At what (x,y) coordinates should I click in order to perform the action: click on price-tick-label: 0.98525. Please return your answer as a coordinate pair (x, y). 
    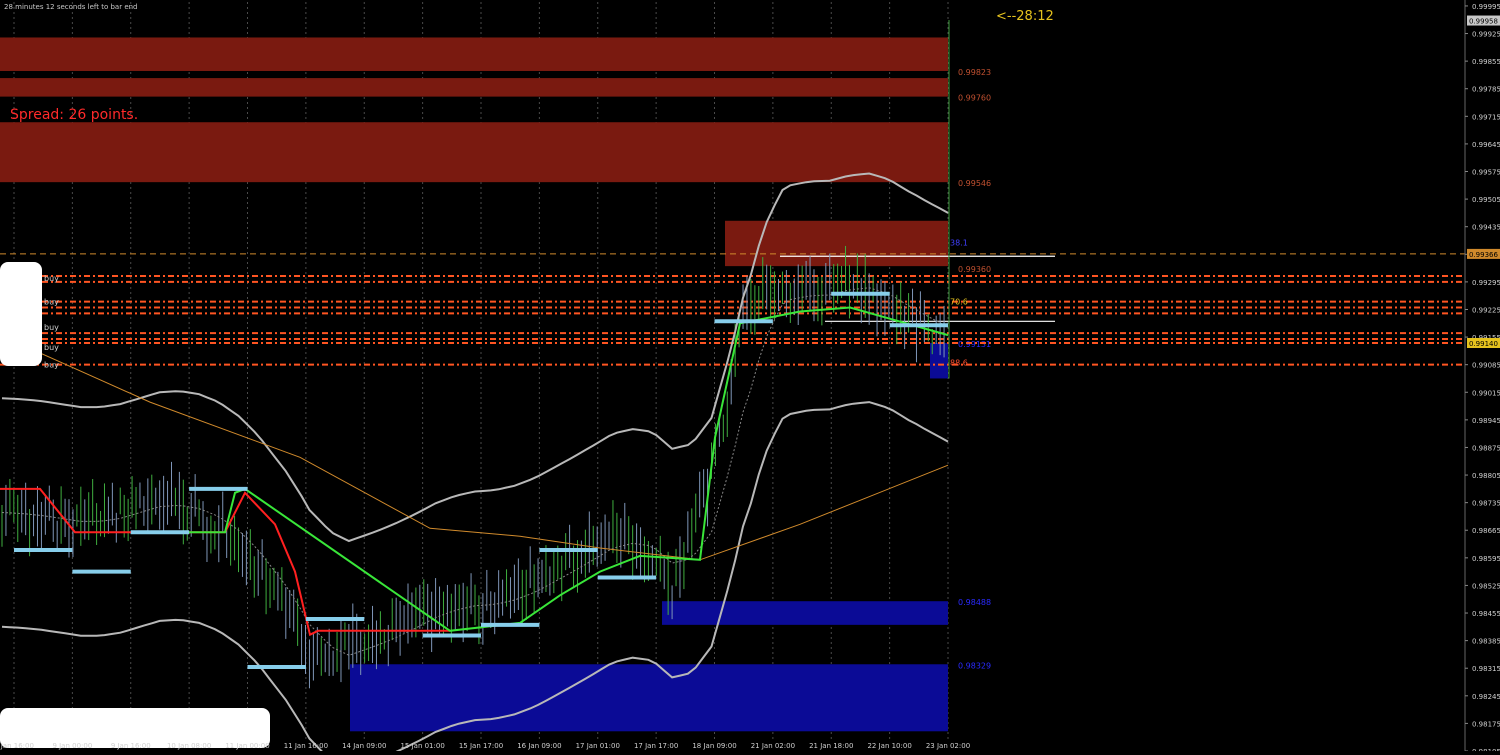
    Looking at the image, I should click on (1486, 586).